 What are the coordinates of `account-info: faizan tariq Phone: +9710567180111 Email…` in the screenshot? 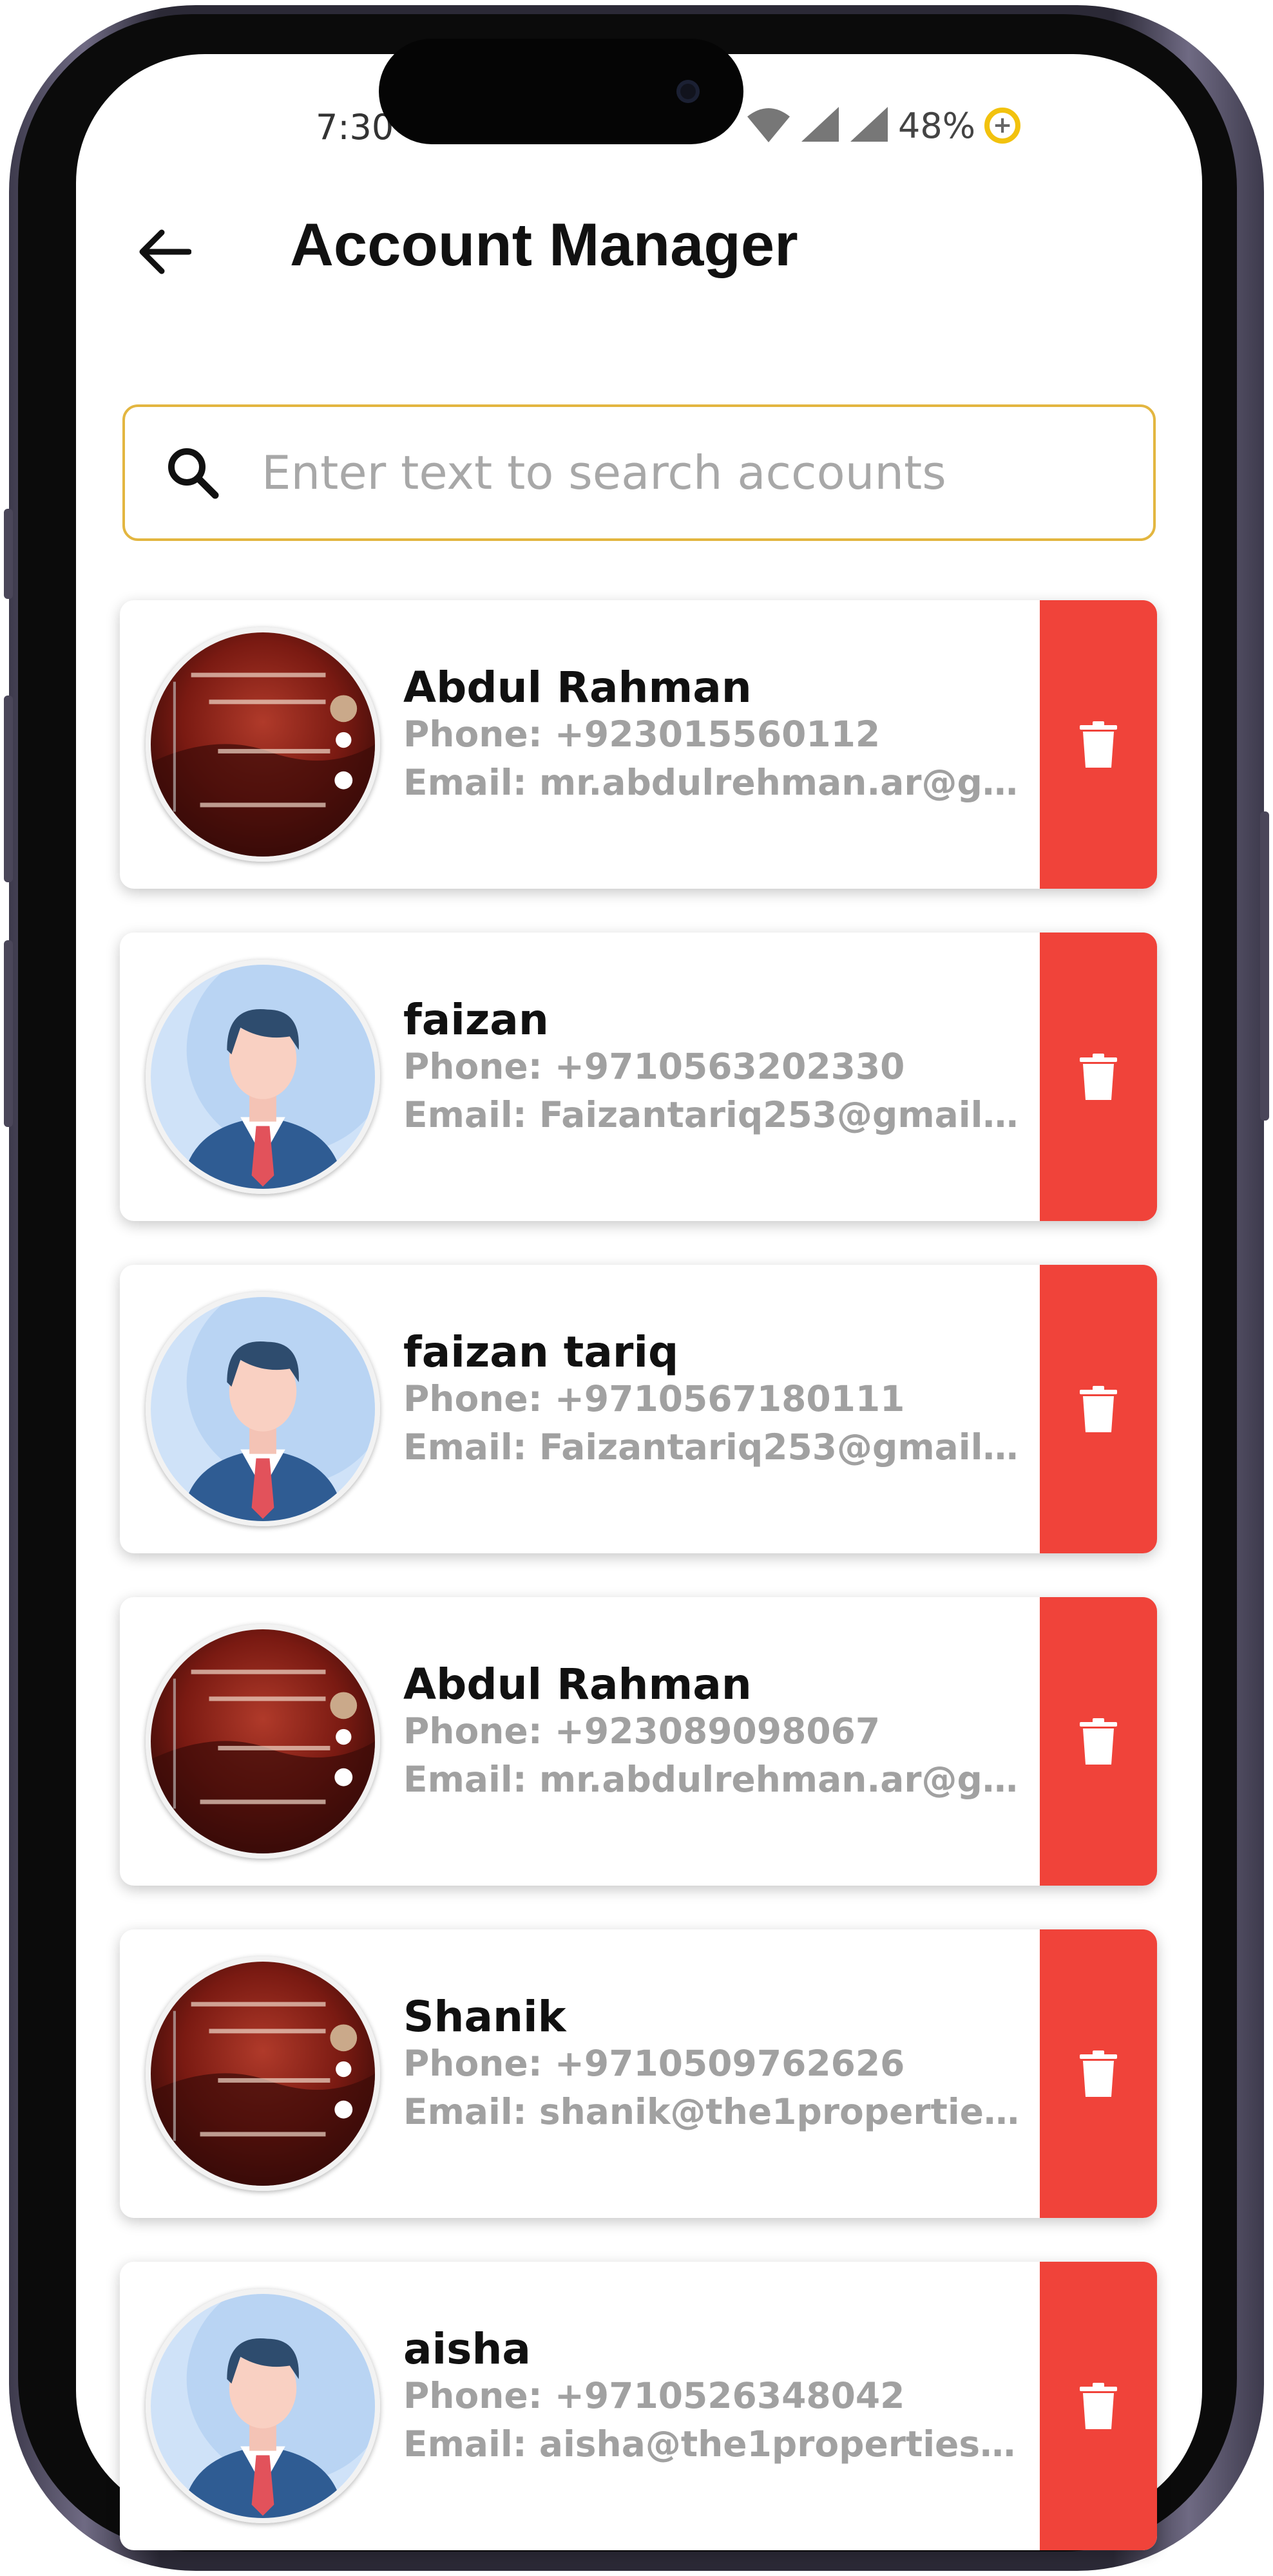 It's located at (712, 1401).